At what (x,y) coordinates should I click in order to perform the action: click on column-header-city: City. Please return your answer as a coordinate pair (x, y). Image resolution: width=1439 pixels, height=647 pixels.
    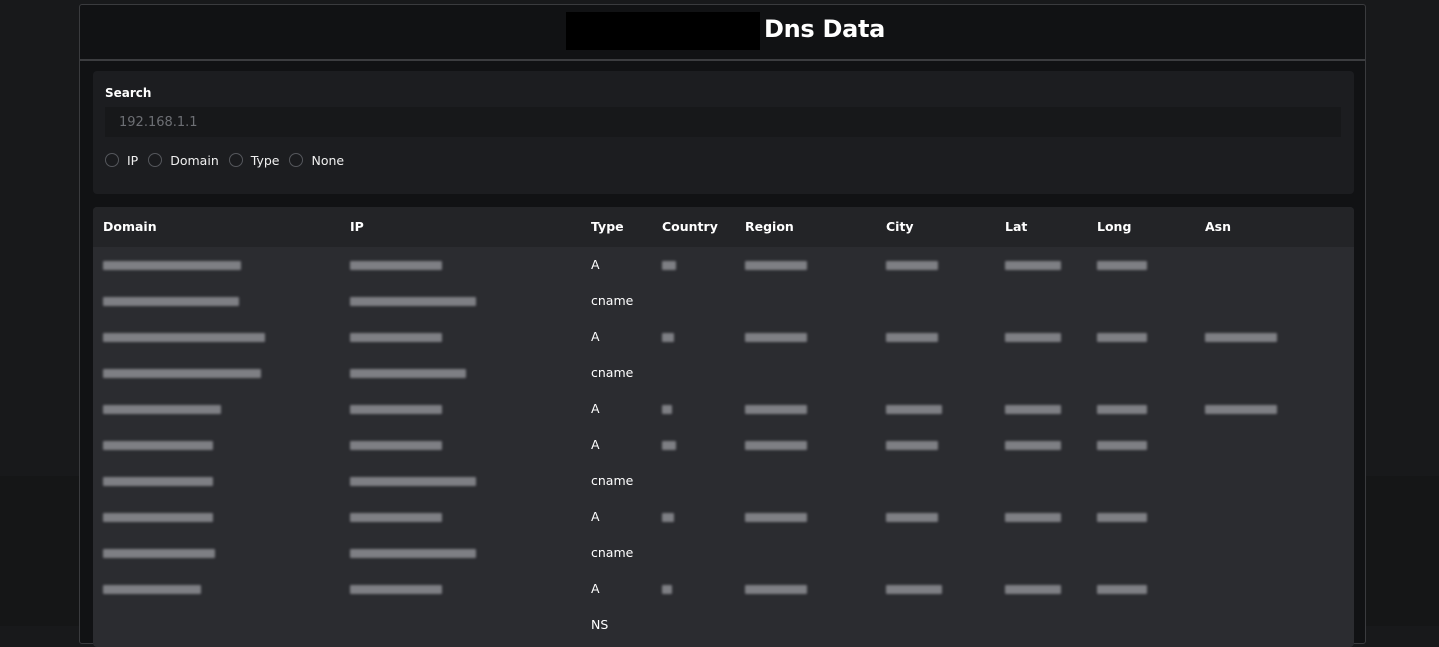
    Looking at the image, I should click on (900, 226).